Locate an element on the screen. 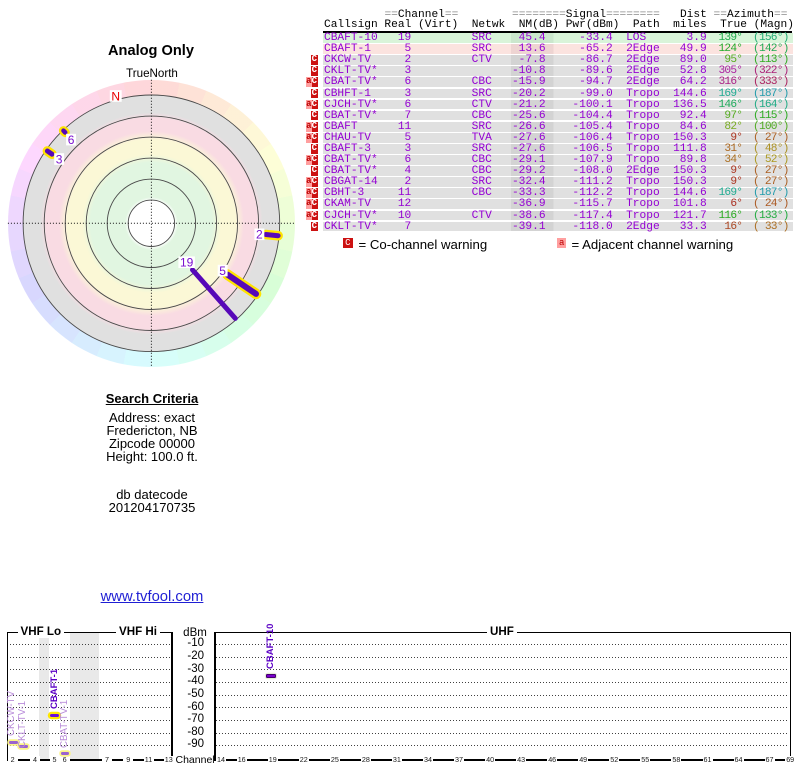 The width and height of the screenshot is (800, 768). svg-text: N is located at coordinates (115, 96).